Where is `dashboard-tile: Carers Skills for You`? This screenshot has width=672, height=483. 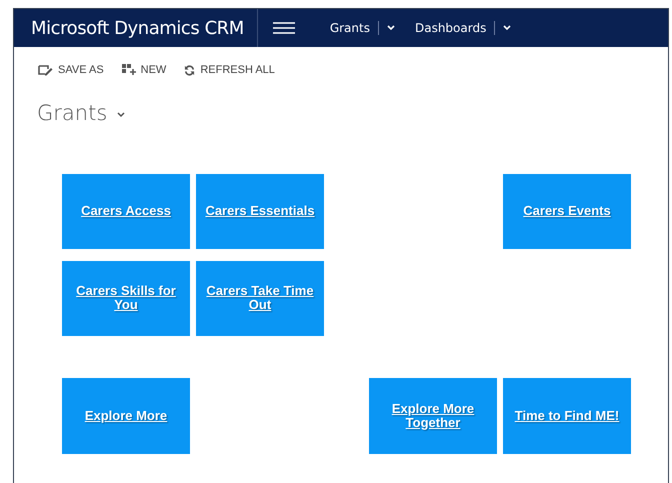
dashboard-tile: Carers Skills for You is located at coordinates (126, 298).